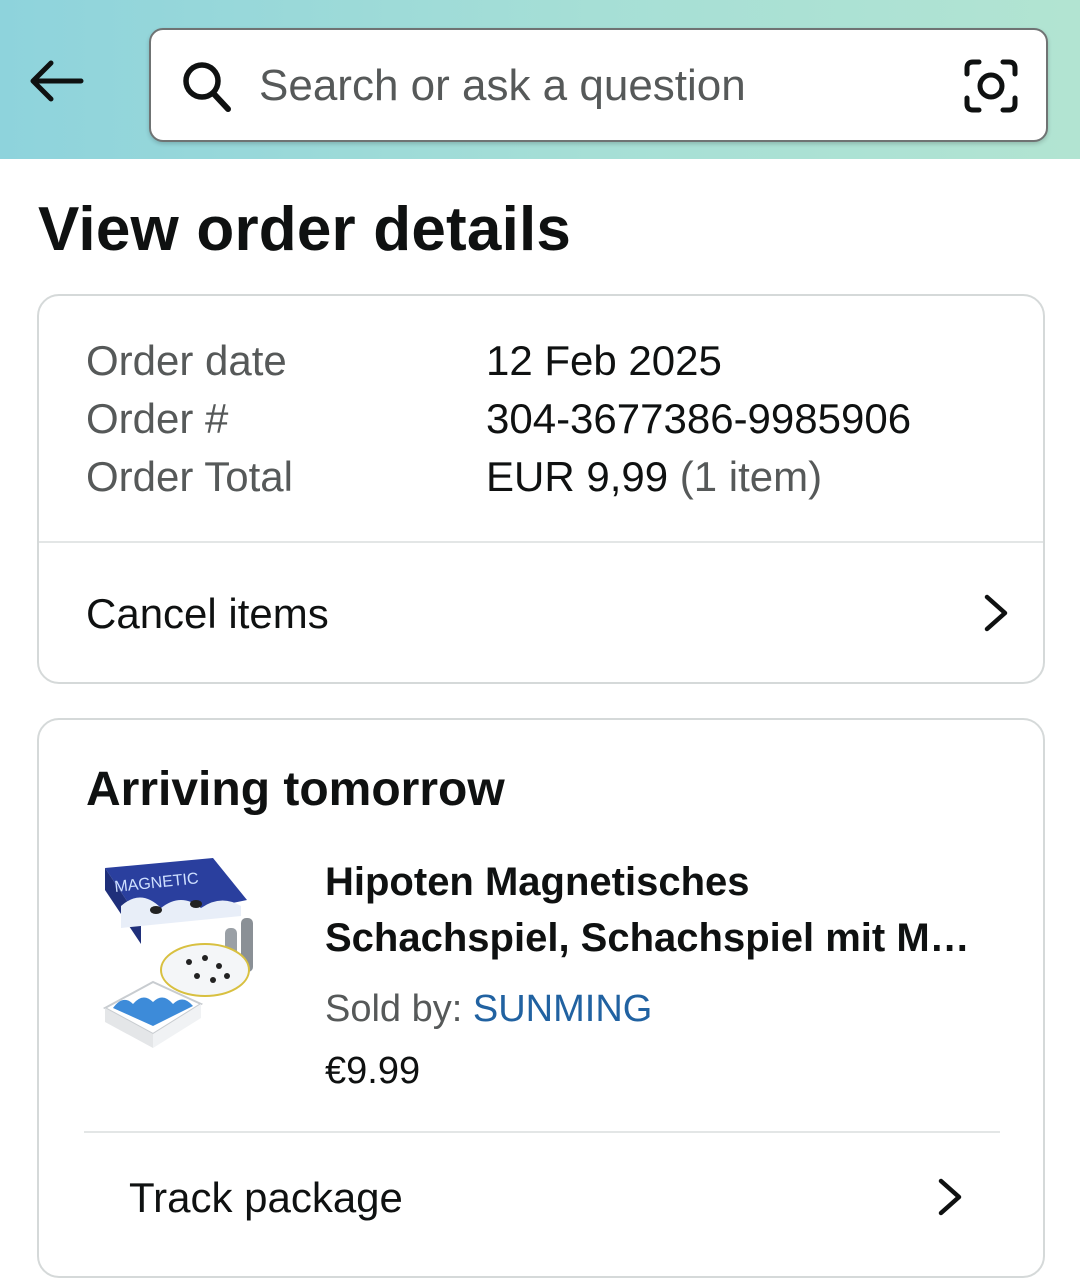  What do you see at coordinates (541, 1198) in the screenshot?
I see `track-package-button: Track package` at bounding box center [541, 1198].